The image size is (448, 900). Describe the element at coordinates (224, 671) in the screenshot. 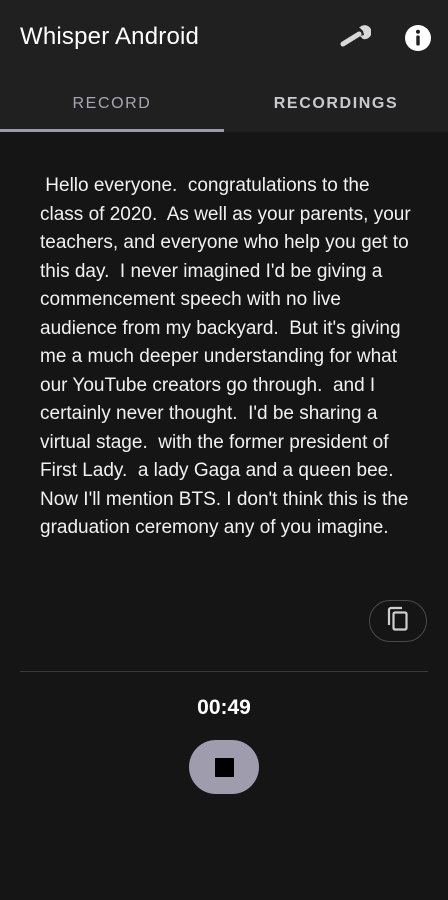

I see `divider` at that location.